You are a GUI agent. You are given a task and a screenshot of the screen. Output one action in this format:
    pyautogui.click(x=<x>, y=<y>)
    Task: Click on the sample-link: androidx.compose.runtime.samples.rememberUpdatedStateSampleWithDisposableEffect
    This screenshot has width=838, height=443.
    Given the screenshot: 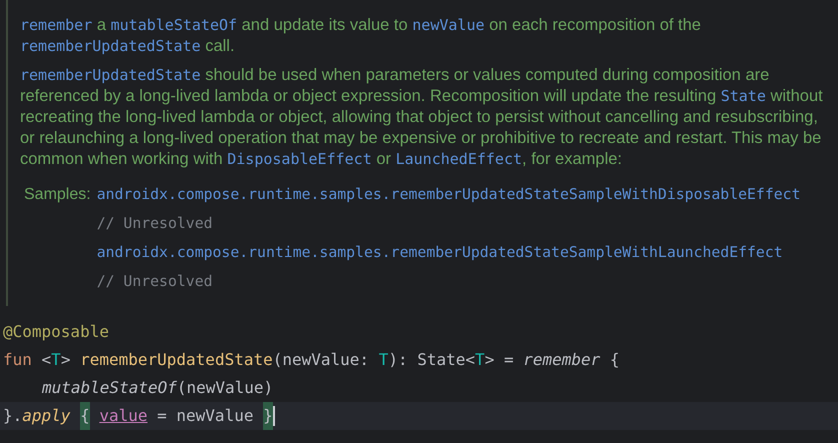 What is the action you would take?
    pyautogui.click(x=448, y=194)
    